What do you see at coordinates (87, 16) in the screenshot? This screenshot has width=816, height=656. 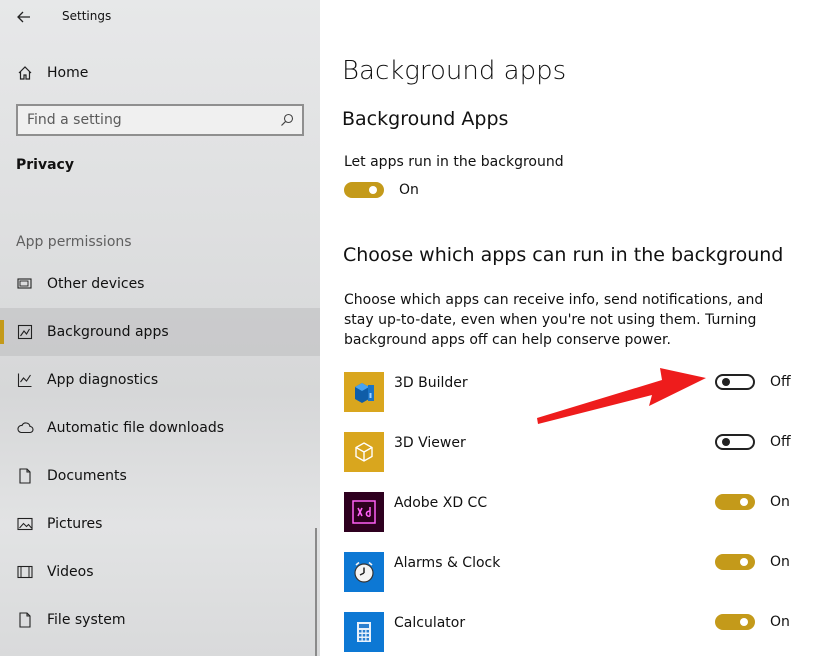 I see `window-title: Settings` at bounding box center [87, 16].